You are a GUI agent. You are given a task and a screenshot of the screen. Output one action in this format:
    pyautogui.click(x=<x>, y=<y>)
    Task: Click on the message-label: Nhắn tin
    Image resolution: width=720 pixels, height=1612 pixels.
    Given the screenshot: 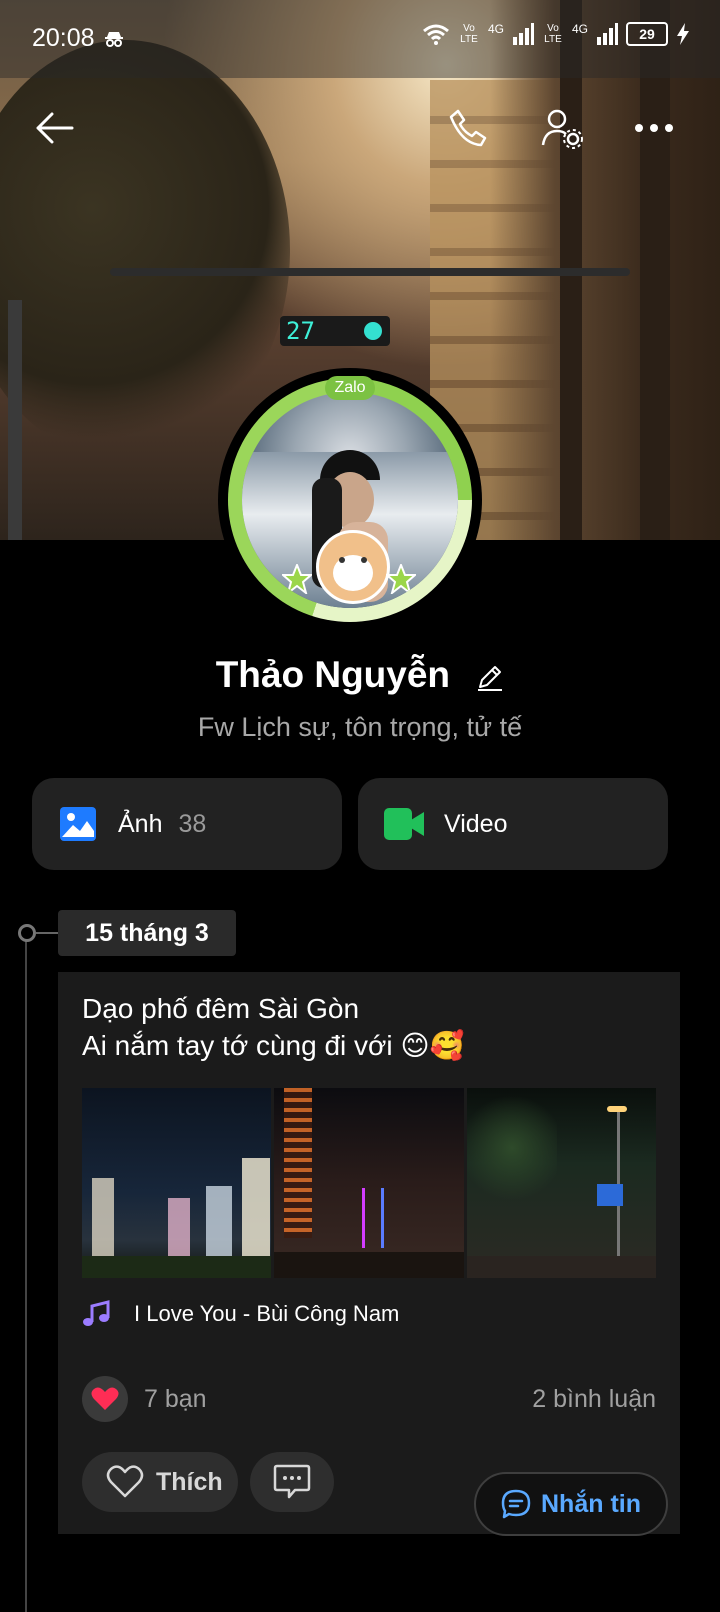 What is the action you would take?
    pyautogui.click(x=591, y=1503)
    